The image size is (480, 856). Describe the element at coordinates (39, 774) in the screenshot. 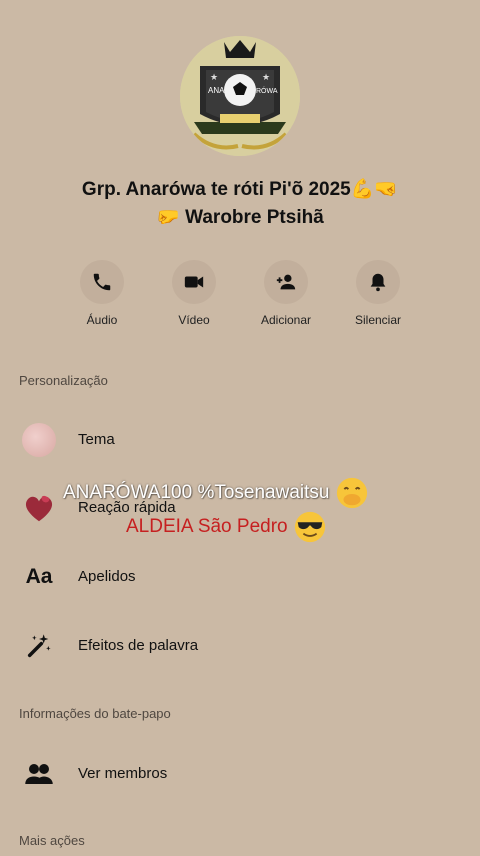

I see `members-icon` at that location.